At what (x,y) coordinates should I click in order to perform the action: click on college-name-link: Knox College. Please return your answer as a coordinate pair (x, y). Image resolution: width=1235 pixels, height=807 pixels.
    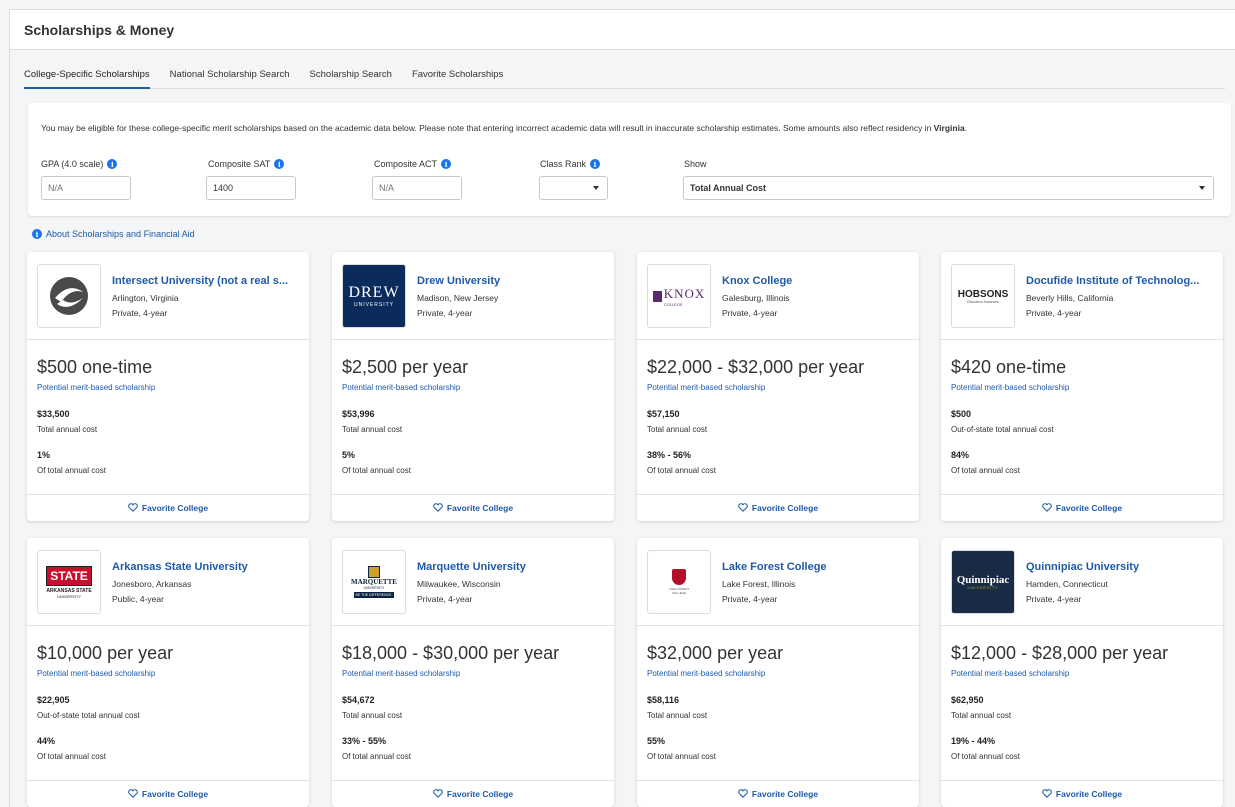
    Looking at the image, I should click on (817, 281).